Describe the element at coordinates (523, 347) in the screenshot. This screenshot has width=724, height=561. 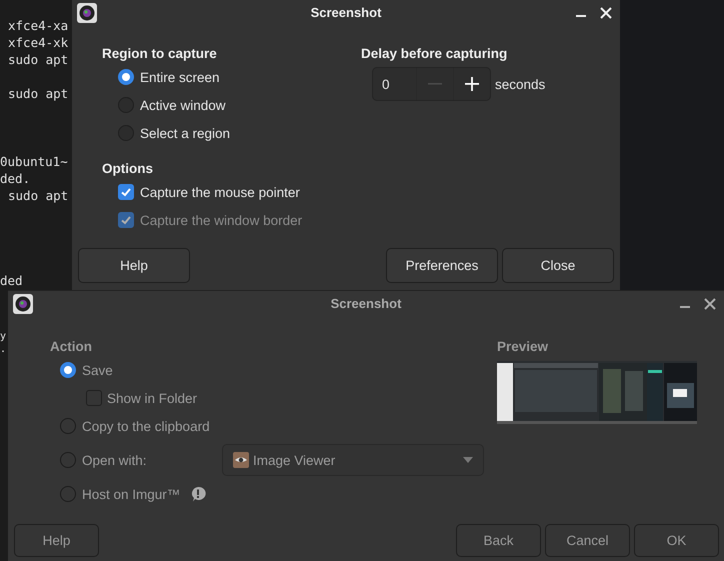
I see `section-heading: Preview` at that location.